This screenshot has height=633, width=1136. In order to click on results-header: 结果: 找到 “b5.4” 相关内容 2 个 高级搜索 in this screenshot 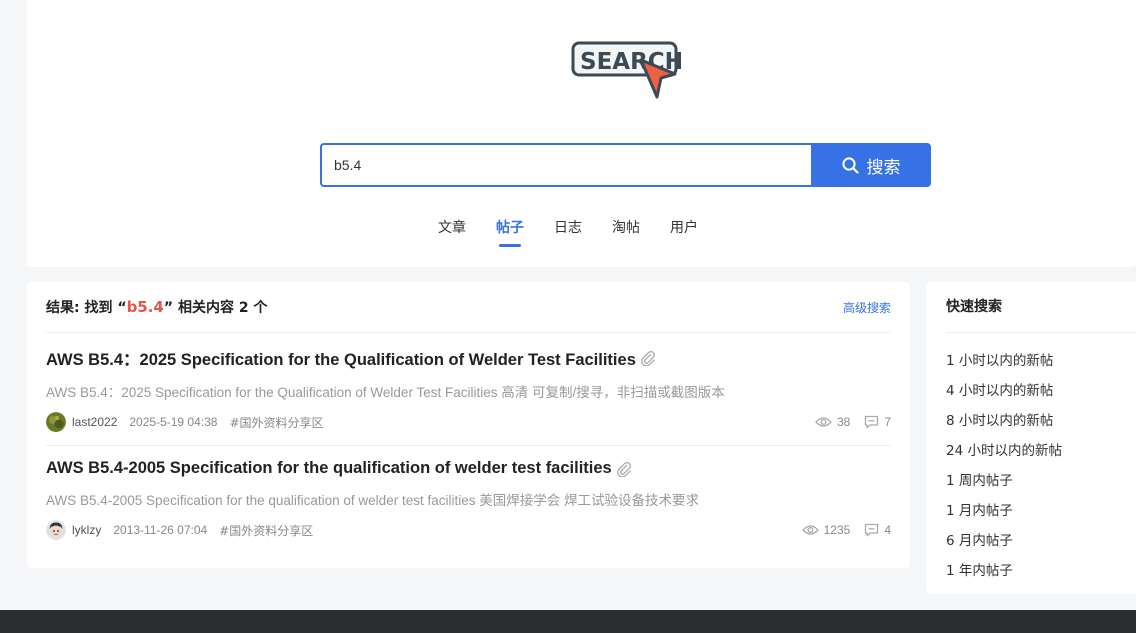, I will do `click(468, 307)`.